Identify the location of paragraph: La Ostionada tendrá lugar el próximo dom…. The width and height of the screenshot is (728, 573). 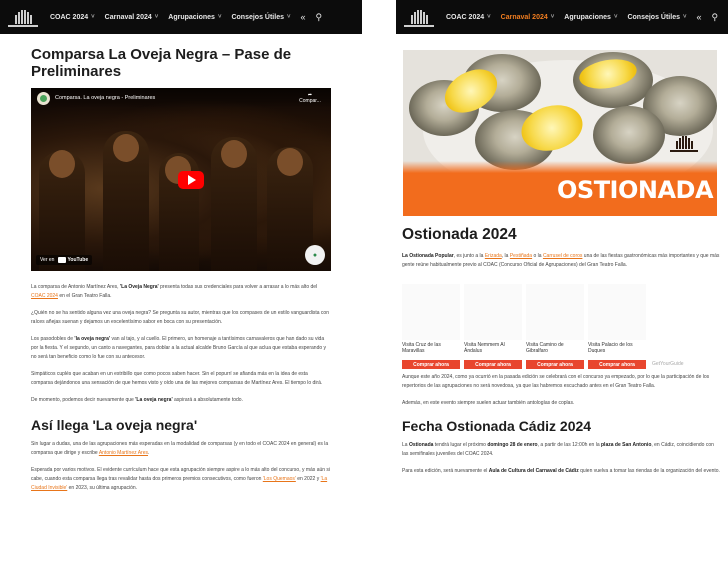
(558, 449).